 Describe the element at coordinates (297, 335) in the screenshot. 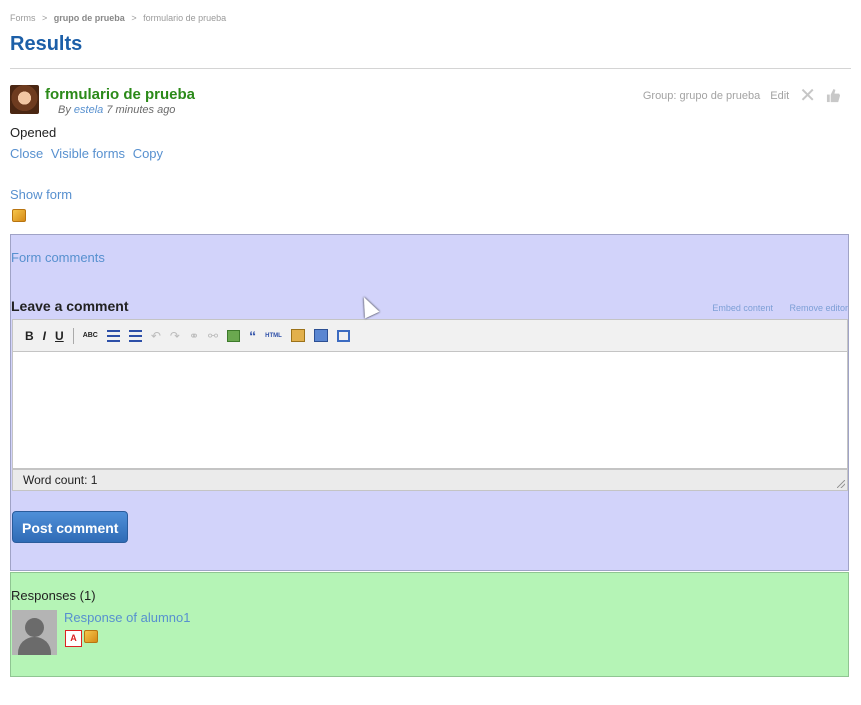

I see `paste-text-icon` at that location.